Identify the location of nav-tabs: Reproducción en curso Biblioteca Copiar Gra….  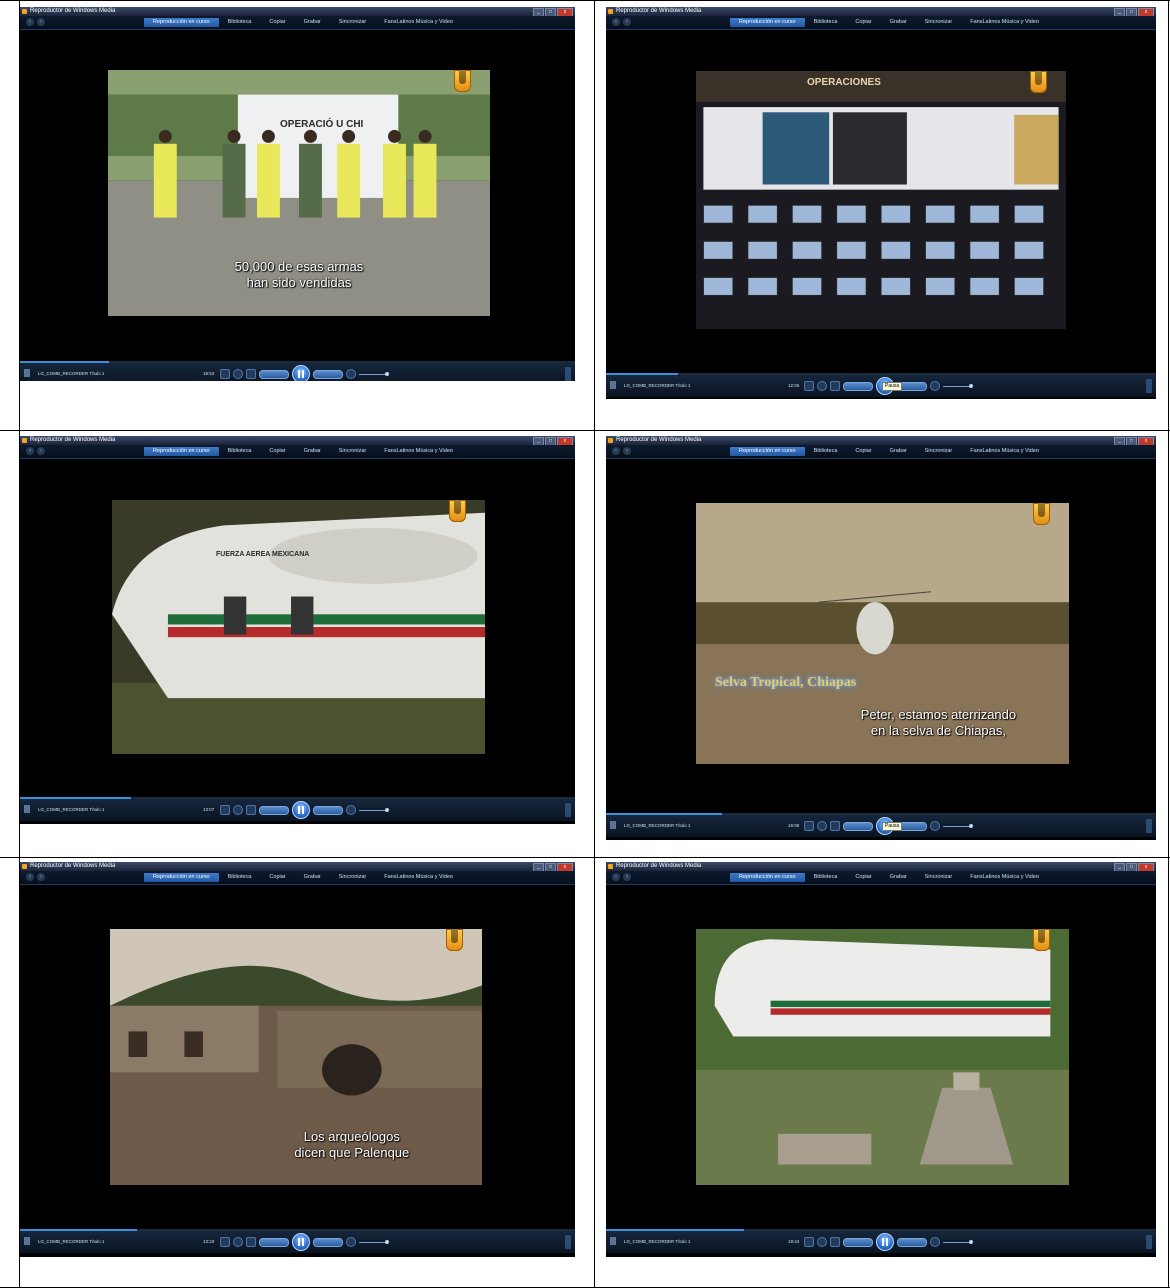
(889, 22).